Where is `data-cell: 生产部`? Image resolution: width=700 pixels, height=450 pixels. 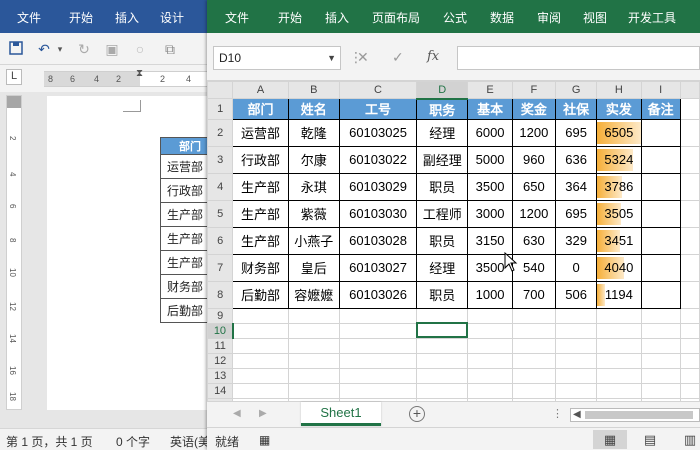
data-cell: 生产部 is located at coordinates (260, 213).